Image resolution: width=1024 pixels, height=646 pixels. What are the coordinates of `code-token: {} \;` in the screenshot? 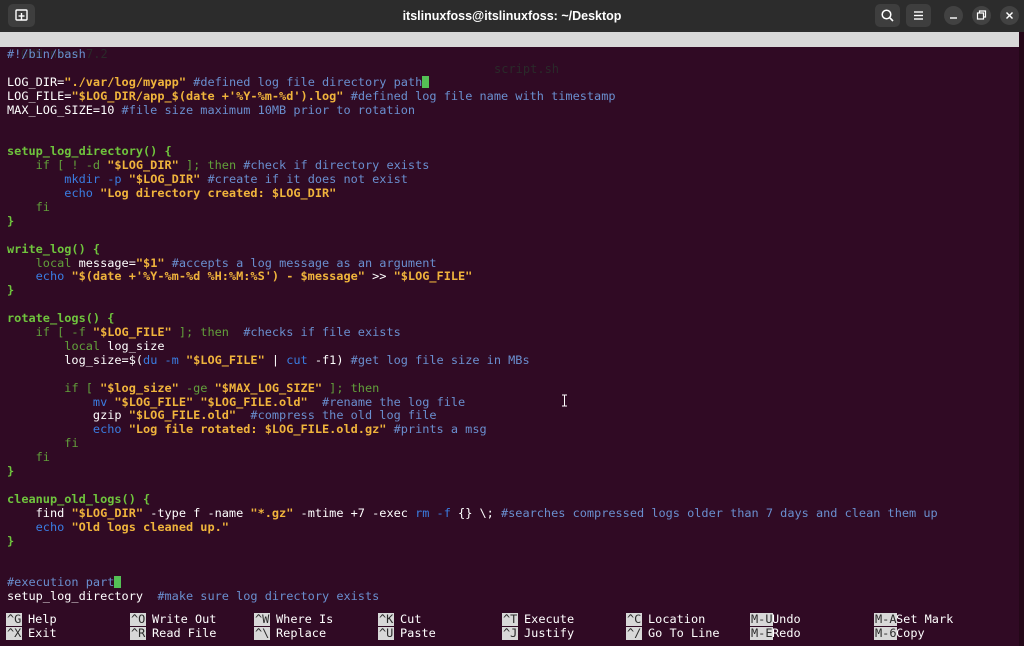 It's located at (479, 512).